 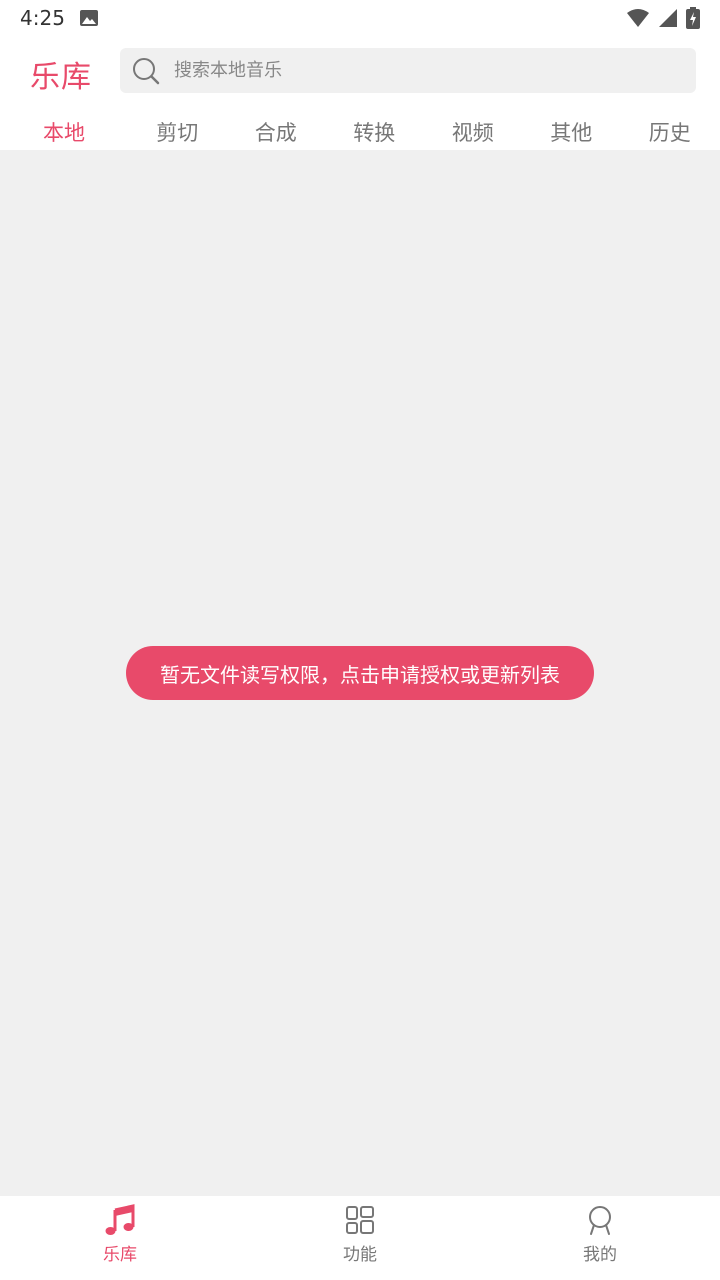 I want to click on grid-icon, so click(x=360, y=1220).